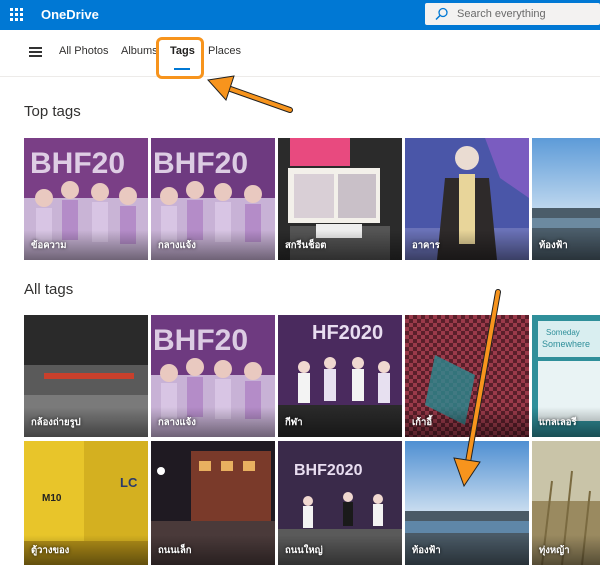  Describe the element at coordinates (175, 550) in the screenshot. I see `tag-label: ถนนเล็ก` at that location.